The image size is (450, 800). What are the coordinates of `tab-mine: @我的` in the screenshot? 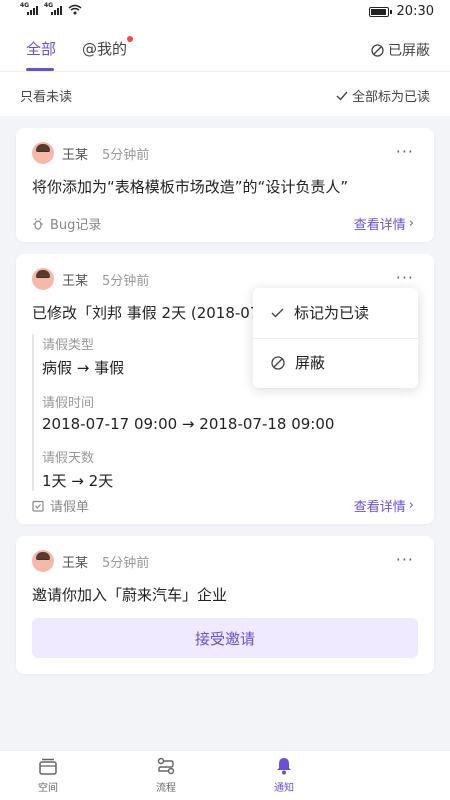 It's located at (108, 47).